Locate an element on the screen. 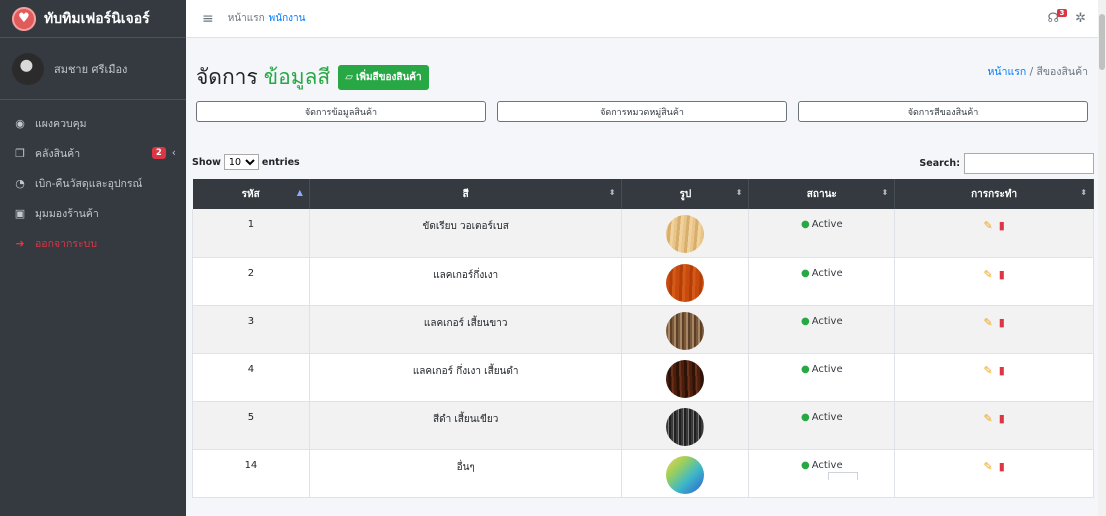  sidebar-item-label: แผงควบคุม is located at coordinates (61, 123).